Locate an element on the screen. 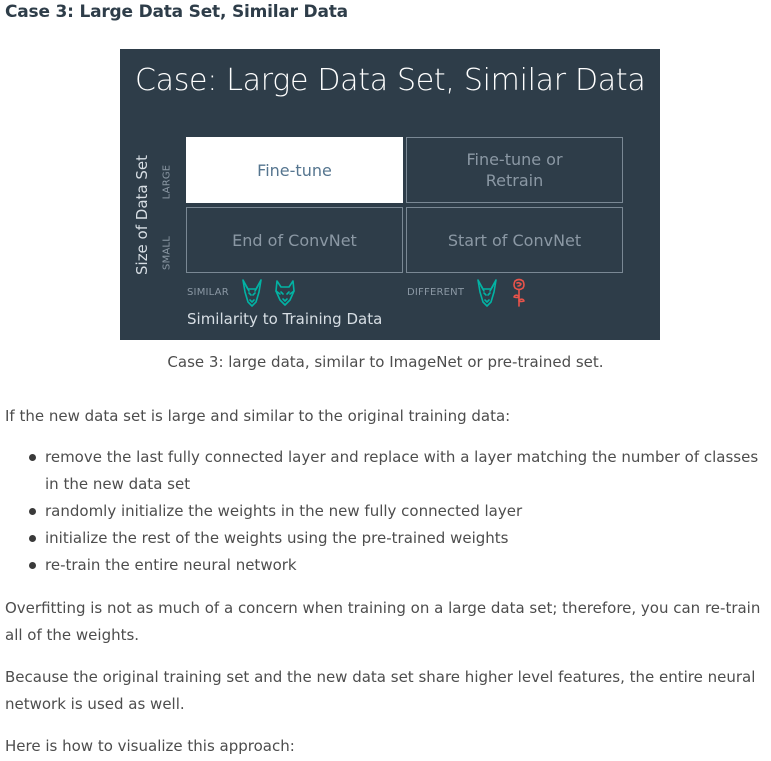  y-axis-label-text: Size of Data Set is located at coordinates (142, 215).